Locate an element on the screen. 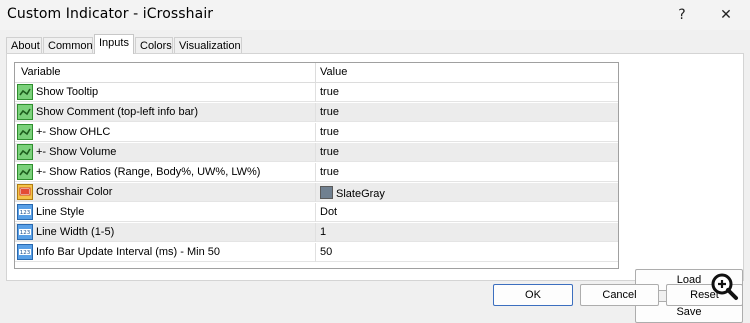 This screenshot has width=750, height=323. window-title: Custom Indicator - iCrosshair is located at coordinates (110, 14).